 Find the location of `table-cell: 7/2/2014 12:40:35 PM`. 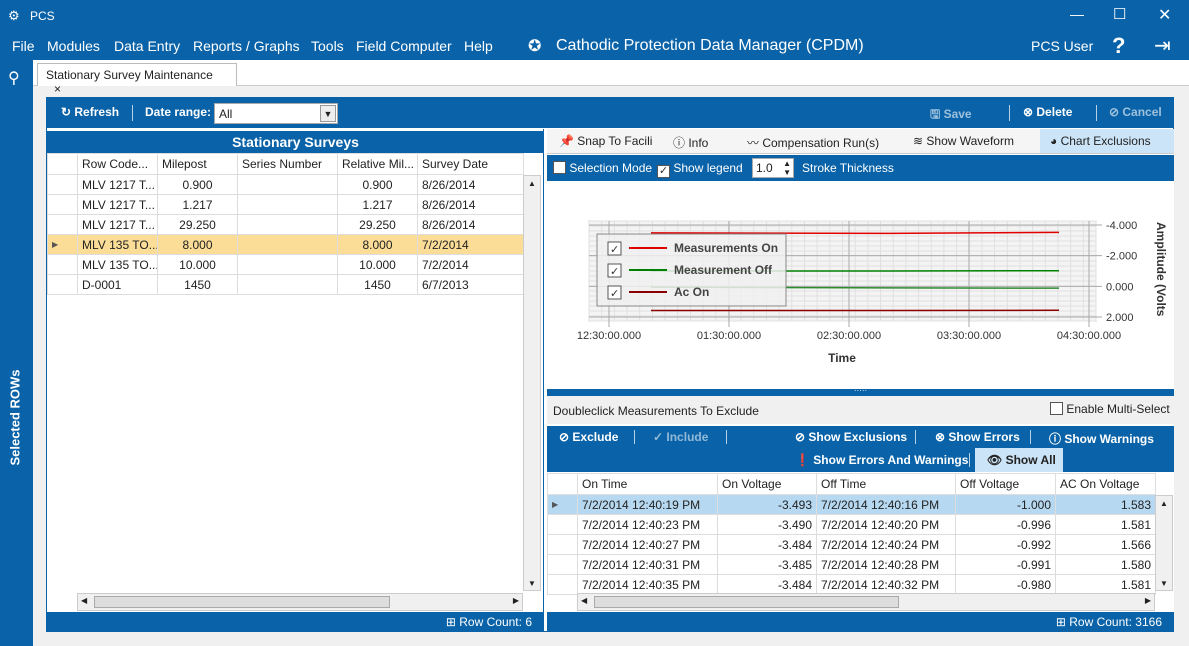

table-cell: 7/2/2014 12:40:35 PM is located at coordinates (647, 584).